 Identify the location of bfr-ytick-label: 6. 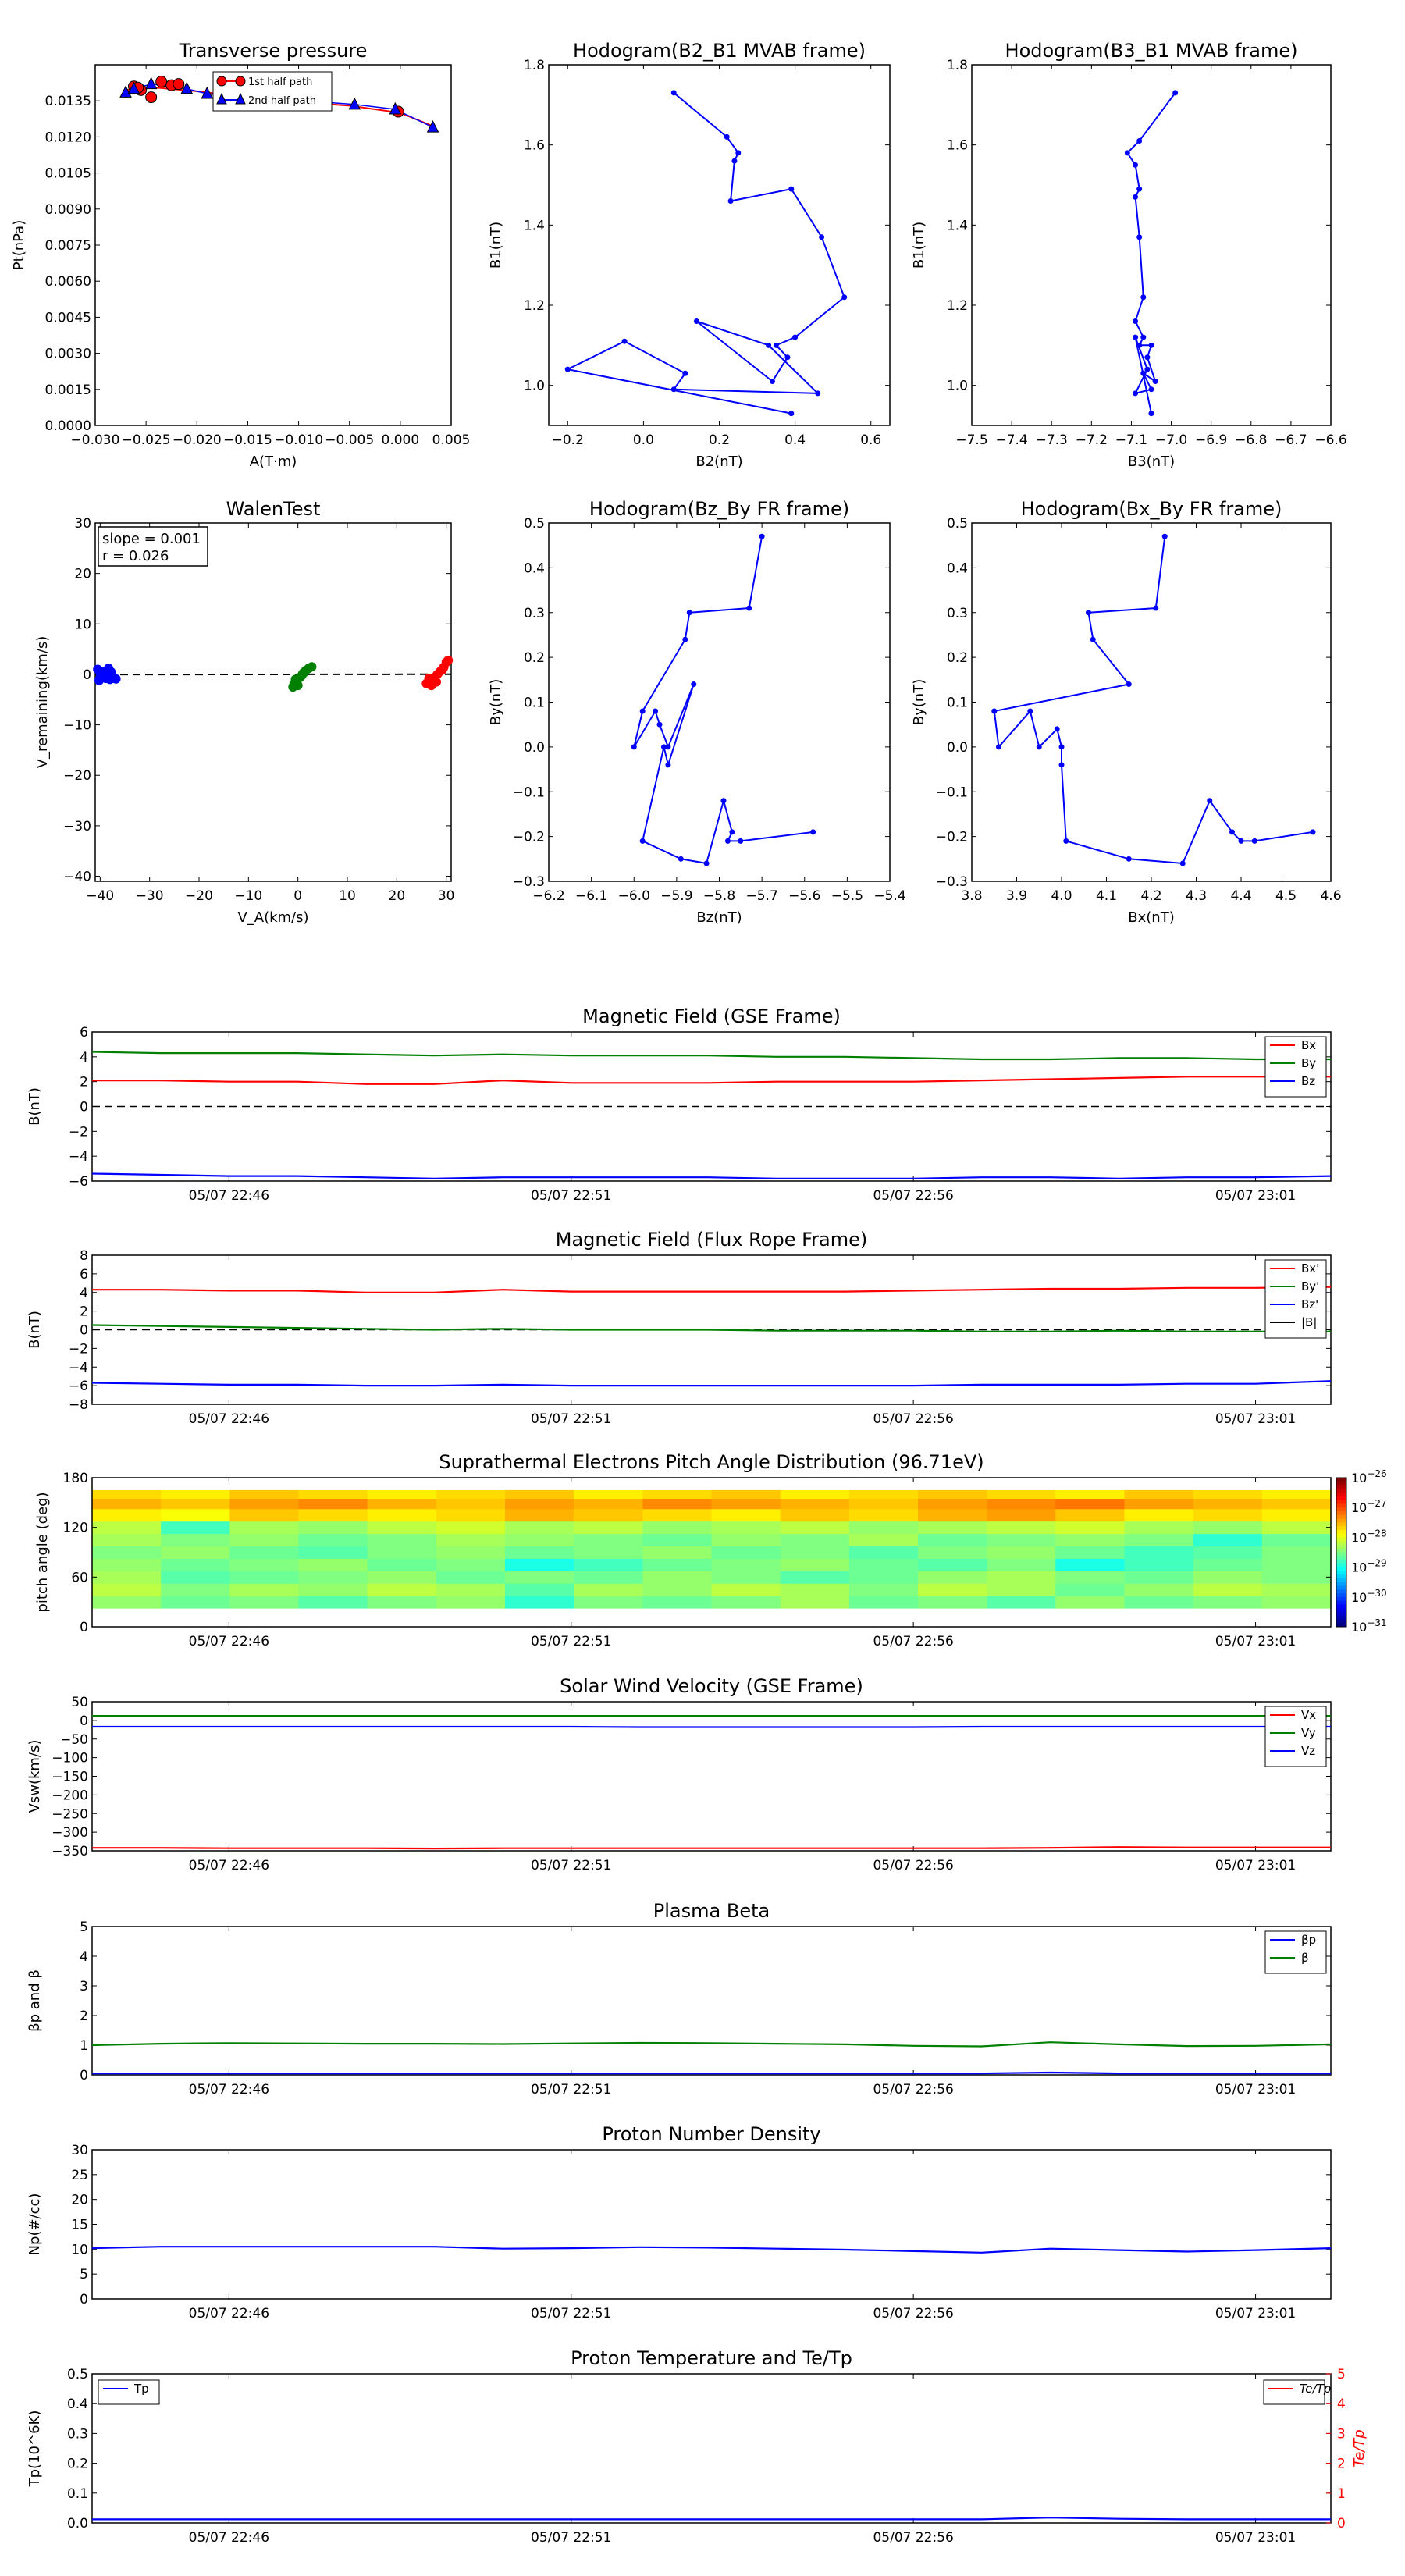
(84, 1275).